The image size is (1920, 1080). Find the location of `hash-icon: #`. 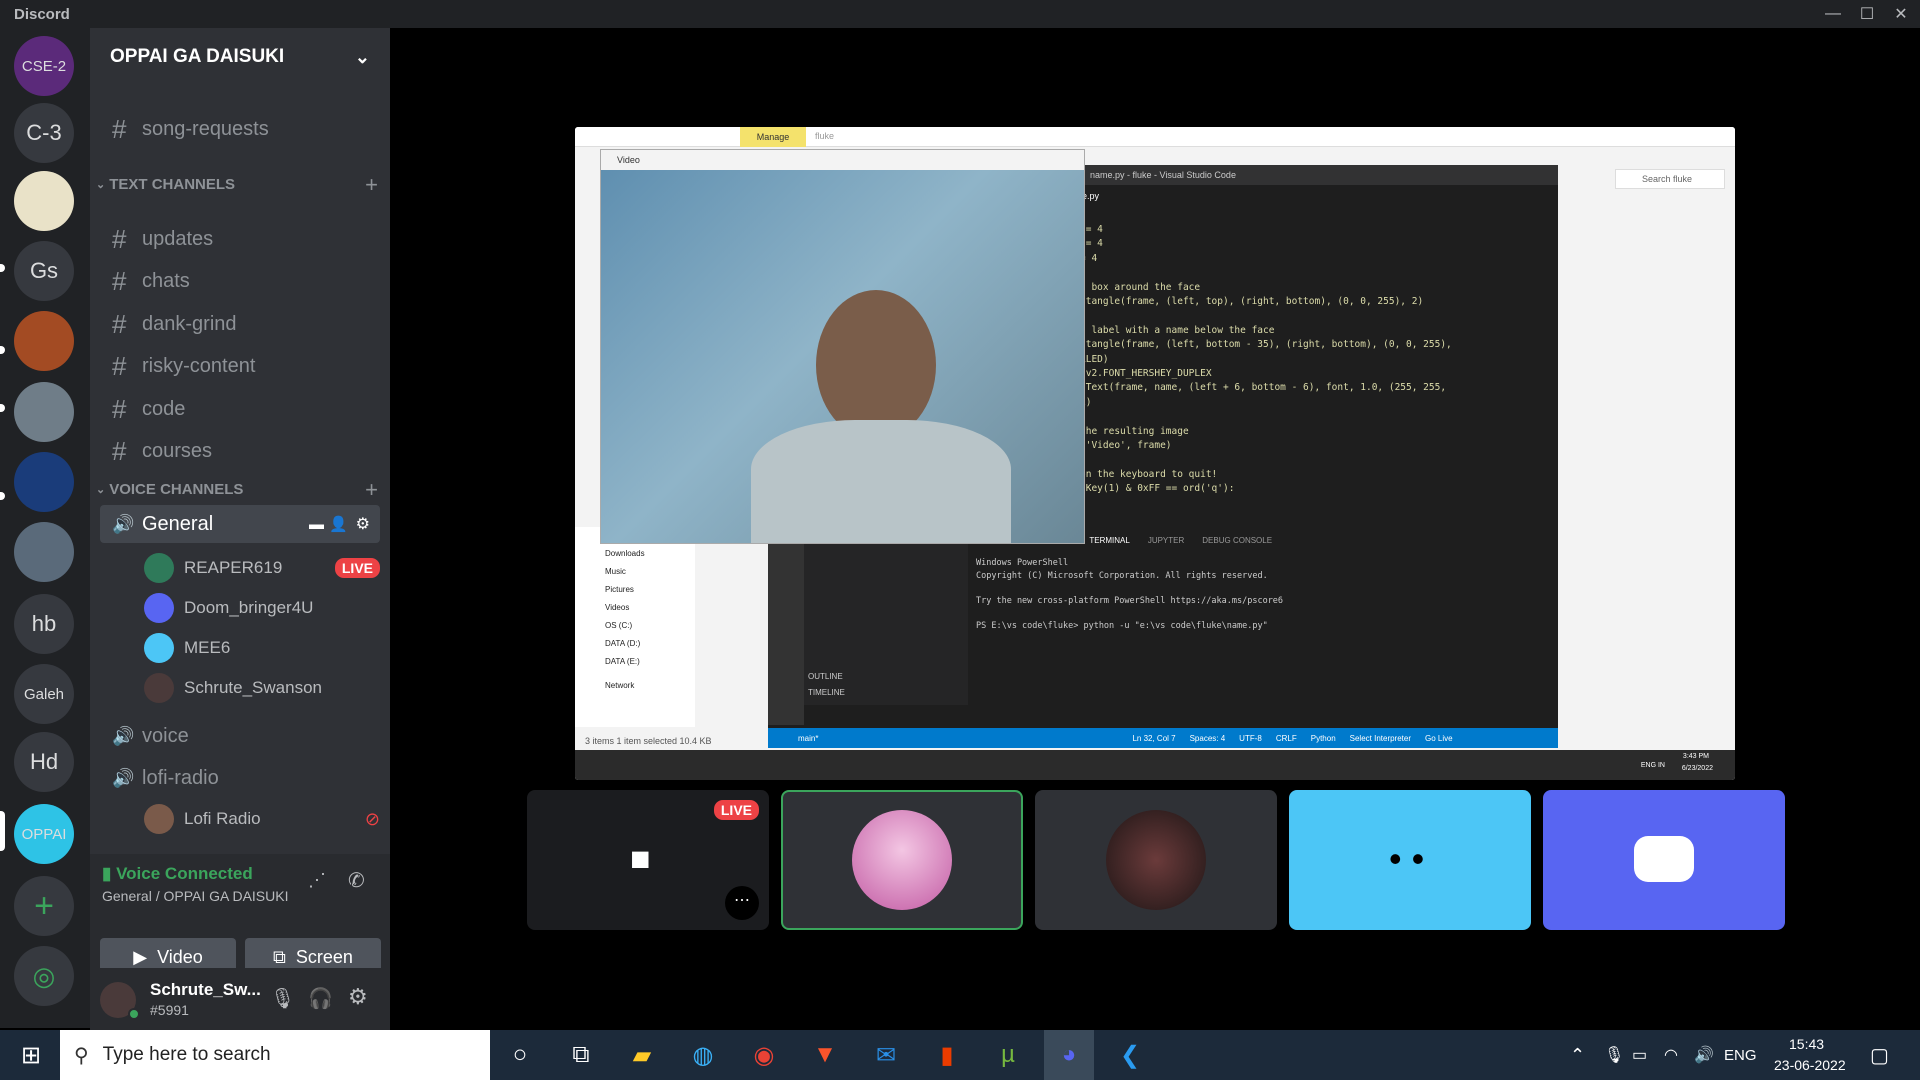

hash-icon: # is located at coordinates (119, 450).